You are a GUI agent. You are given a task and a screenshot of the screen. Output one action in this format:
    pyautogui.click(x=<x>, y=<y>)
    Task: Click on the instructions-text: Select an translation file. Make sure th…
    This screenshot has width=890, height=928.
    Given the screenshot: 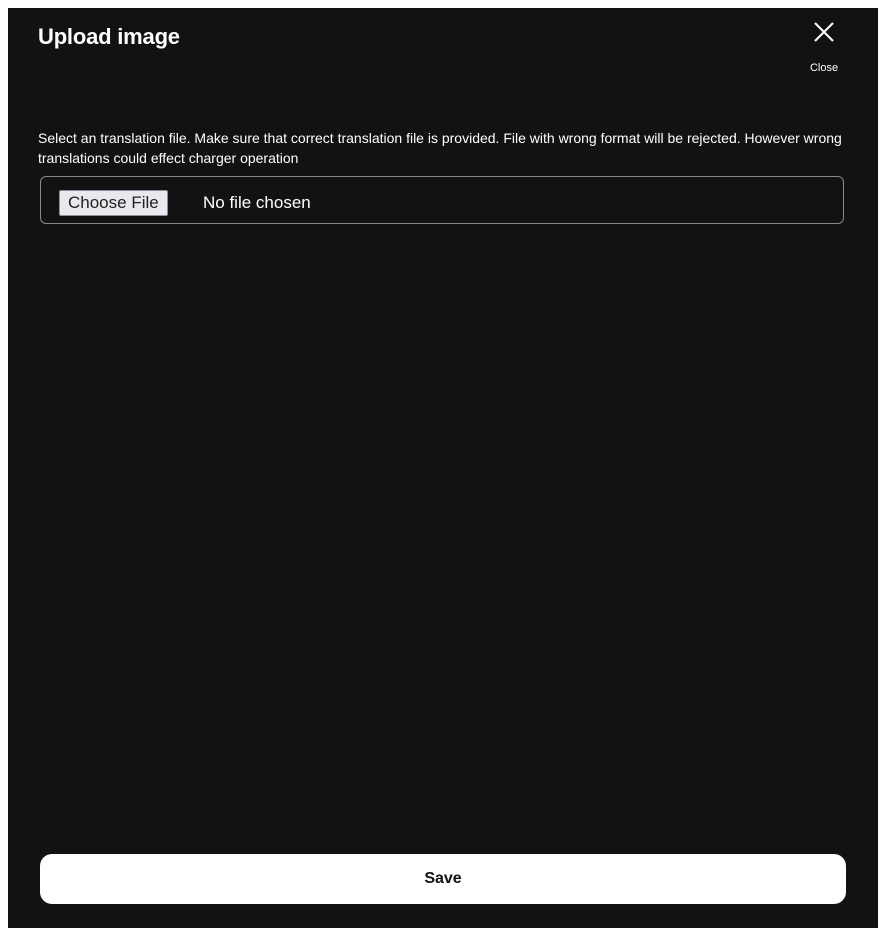 What is the action you would take?
    pyautogui.click(x=440, y=148)
    